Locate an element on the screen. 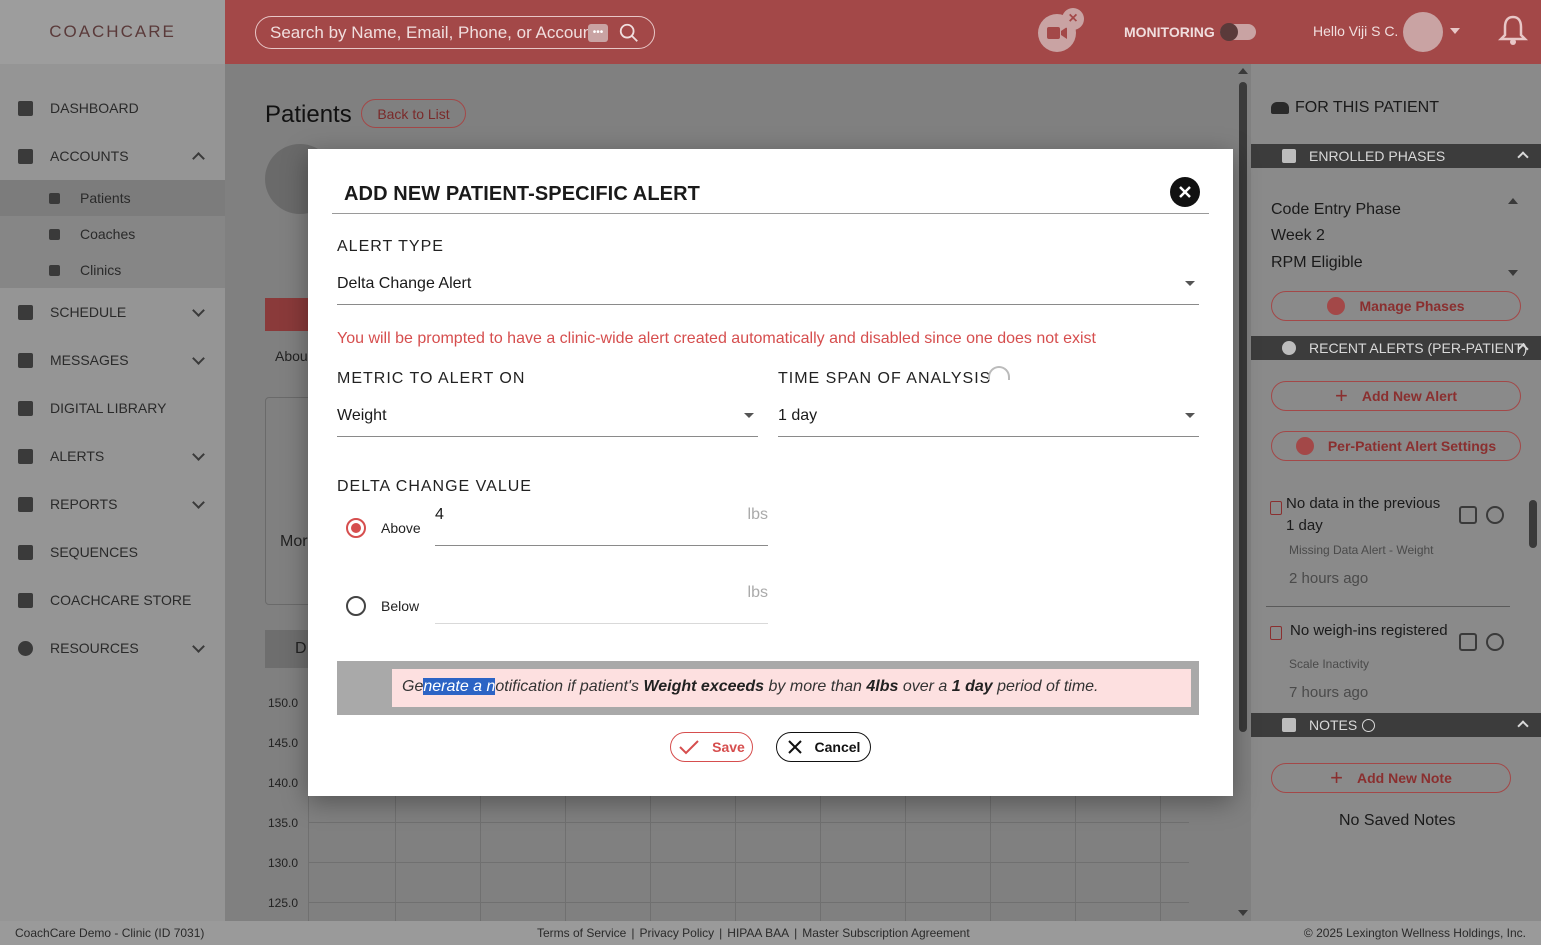  below-label: Below is located at coordinates (400, 606).